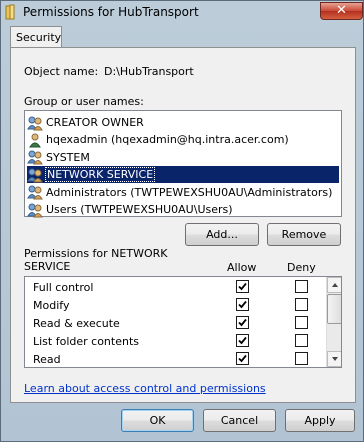  I want to click on ok-button: OK, so click(157, 420).